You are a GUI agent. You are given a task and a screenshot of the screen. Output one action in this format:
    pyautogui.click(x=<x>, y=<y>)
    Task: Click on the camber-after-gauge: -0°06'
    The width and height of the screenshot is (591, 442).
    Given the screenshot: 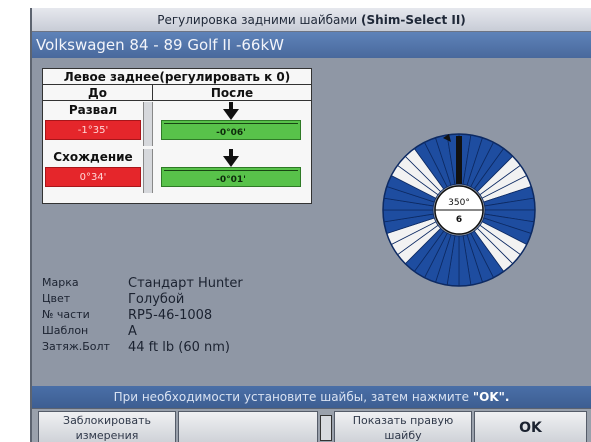 What is the action you would take?
    pyautogui.click(x=231, y=130)
    